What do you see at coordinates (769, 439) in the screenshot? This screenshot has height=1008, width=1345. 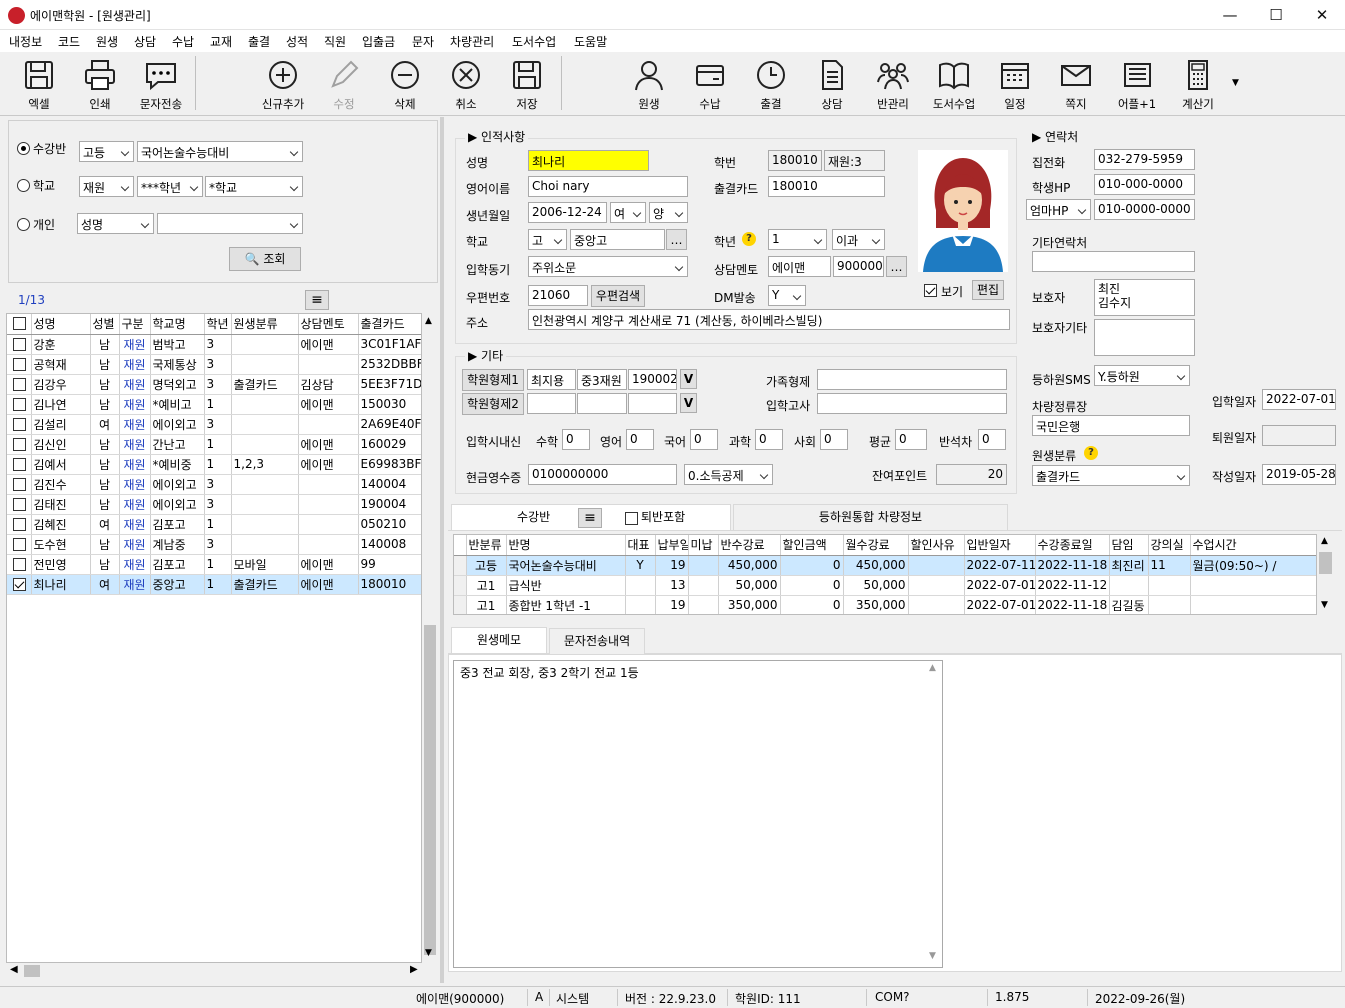 I see `science-field: 0` at bounding box center [769, 439].